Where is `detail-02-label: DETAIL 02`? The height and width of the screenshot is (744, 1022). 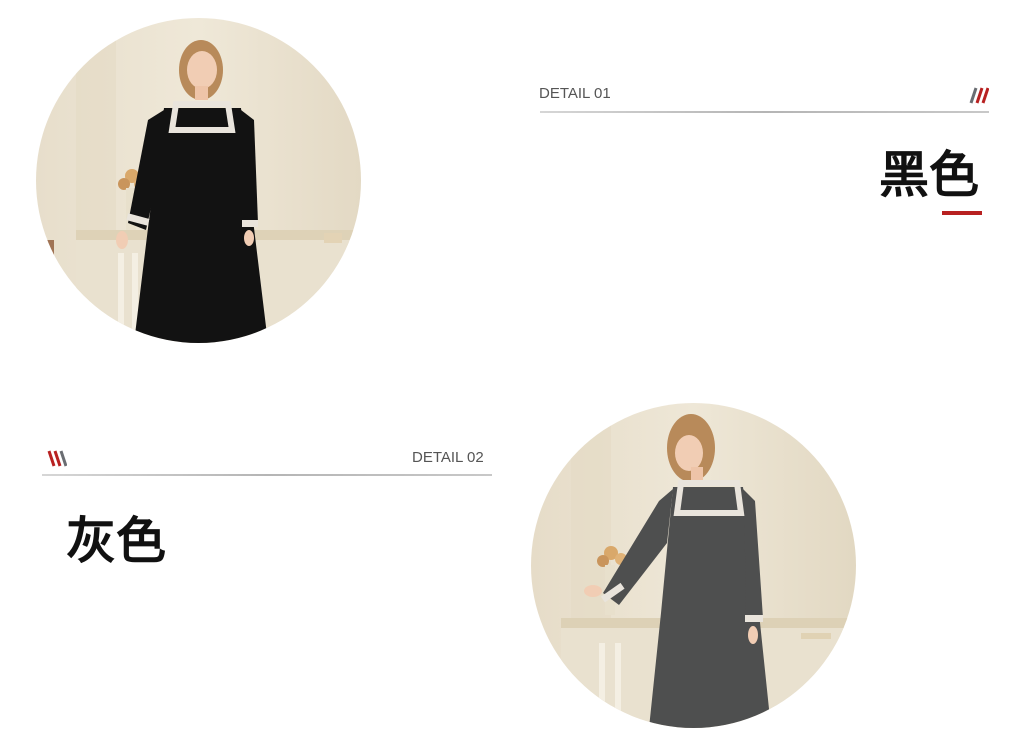
detail-02-label: DETAIL 02 is located at coordinates (448, 457).